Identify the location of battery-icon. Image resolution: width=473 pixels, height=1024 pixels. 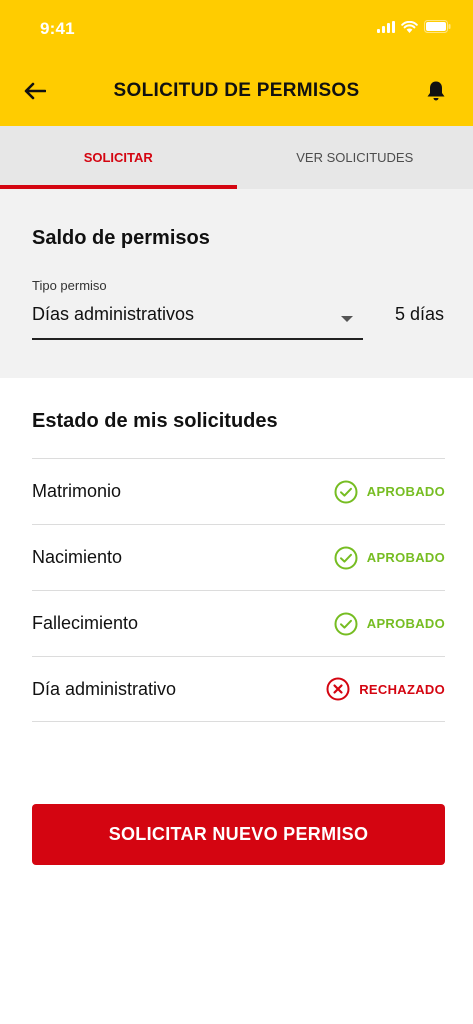
(437, 26).